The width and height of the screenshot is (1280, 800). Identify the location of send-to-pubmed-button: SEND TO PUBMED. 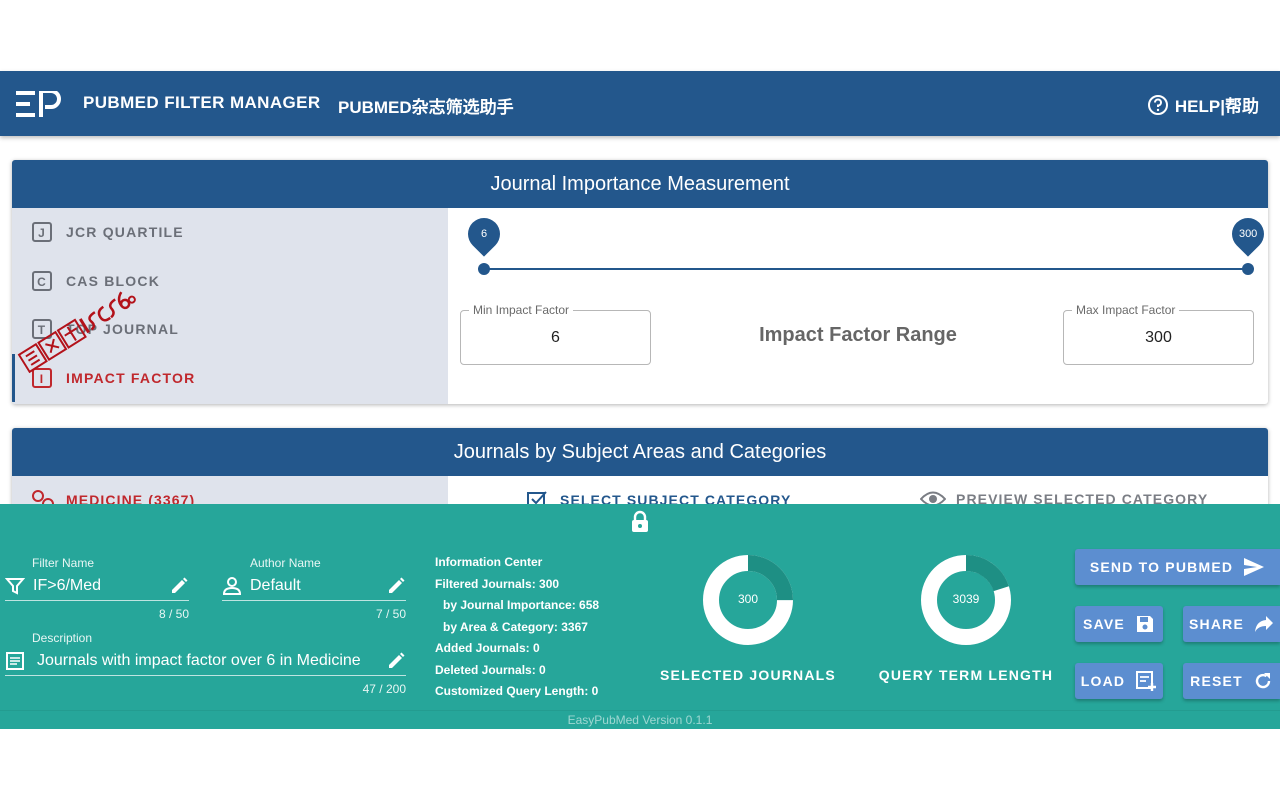
(1177, 567).